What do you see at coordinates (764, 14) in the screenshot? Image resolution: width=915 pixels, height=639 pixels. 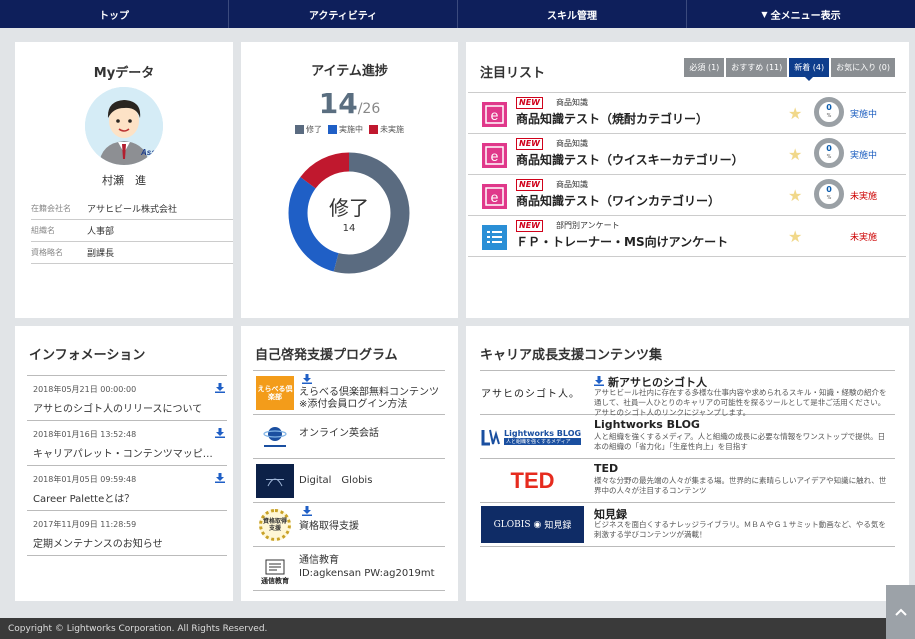 I see `triangle-down-icon: ▼` at bounding box center [764, 14].